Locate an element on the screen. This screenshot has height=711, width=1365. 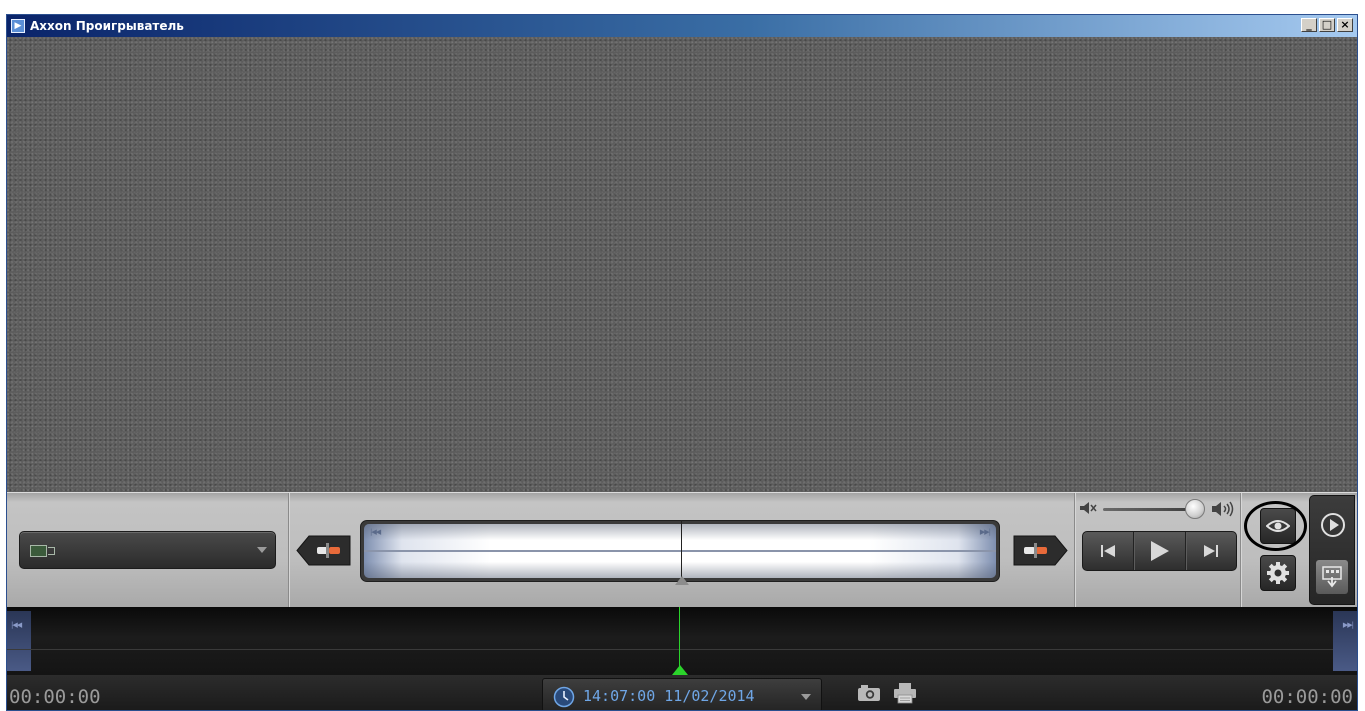
export-icon is located at coordinates (1332, 577).